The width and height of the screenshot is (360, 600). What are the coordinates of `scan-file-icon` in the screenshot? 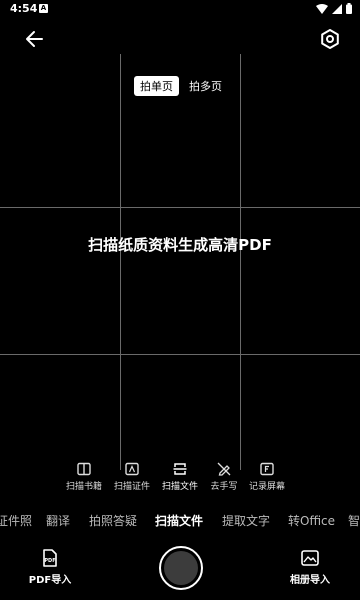 It's located at (180, 469).